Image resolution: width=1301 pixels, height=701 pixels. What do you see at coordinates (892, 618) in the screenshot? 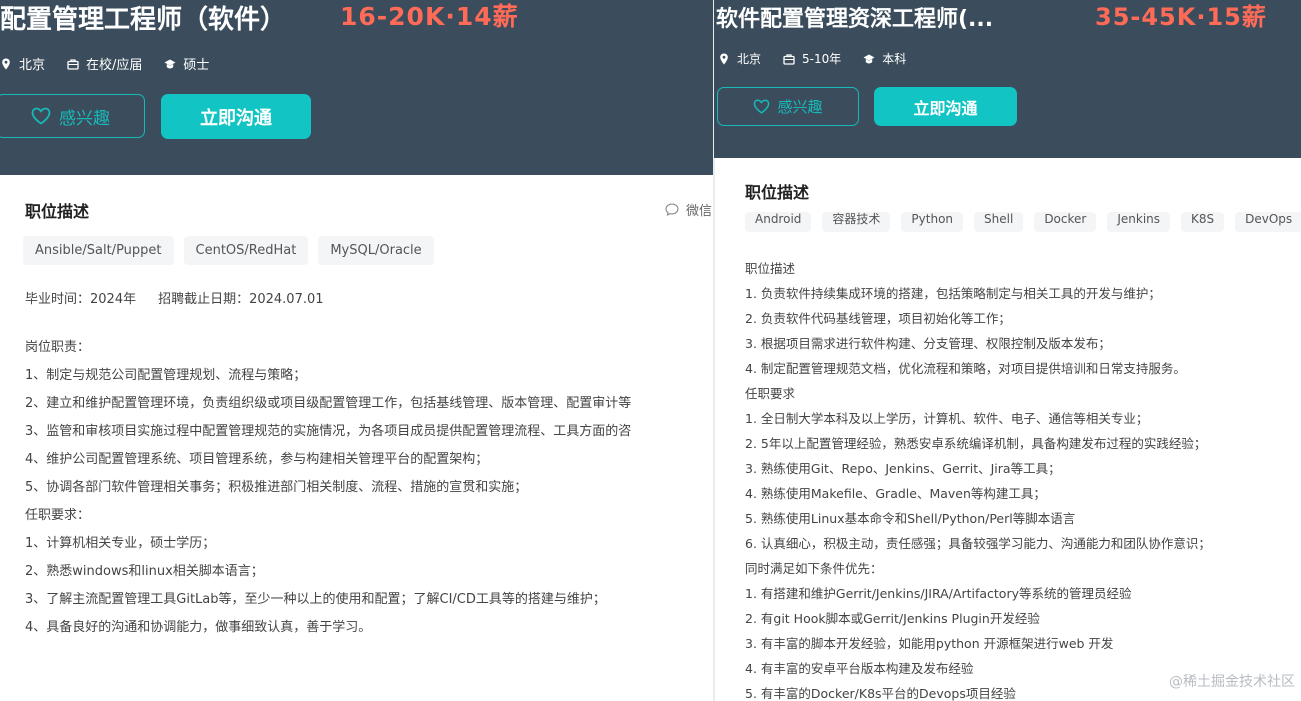
I see `description-line: 2. 有git Hook脚本或Gerrit/Jenkins Plugin开发经验` at bounding box center [892, 618].